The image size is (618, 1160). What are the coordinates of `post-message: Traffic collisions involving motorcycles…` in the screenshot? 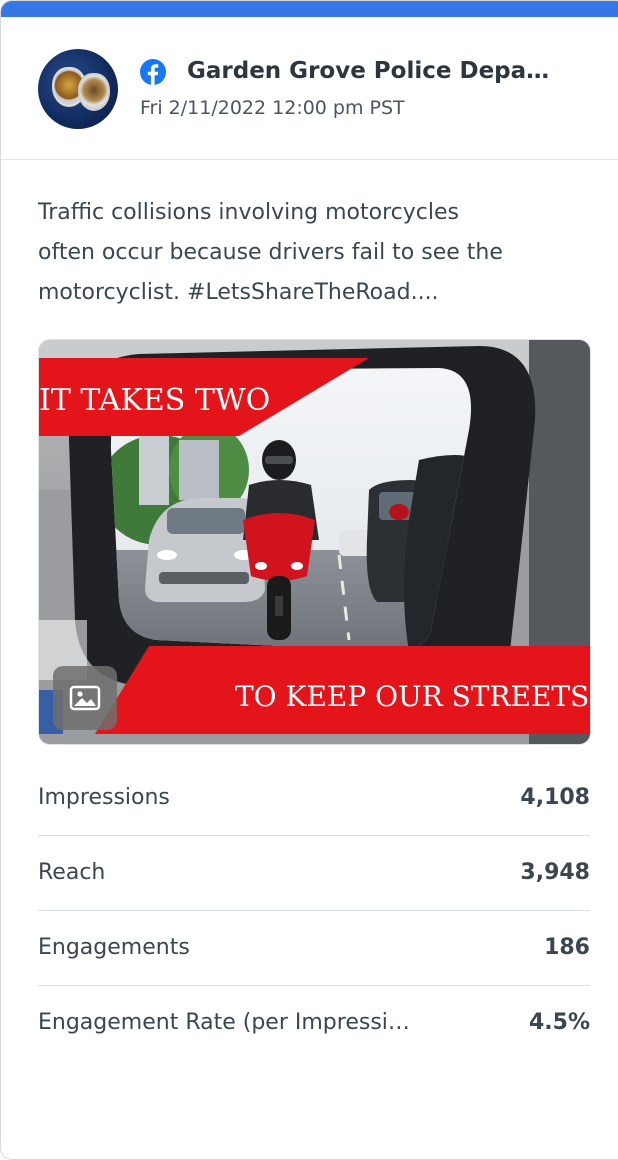 It's located at (313, 253).